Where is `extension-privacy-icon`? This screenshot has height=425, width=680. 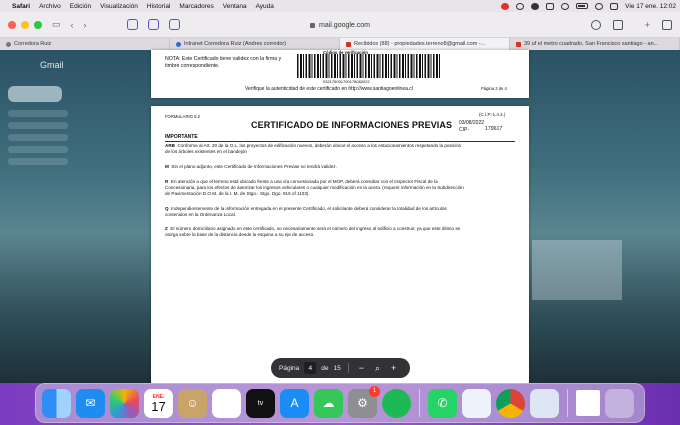
extension-privacy-icon is located at coordinates (174, 24).